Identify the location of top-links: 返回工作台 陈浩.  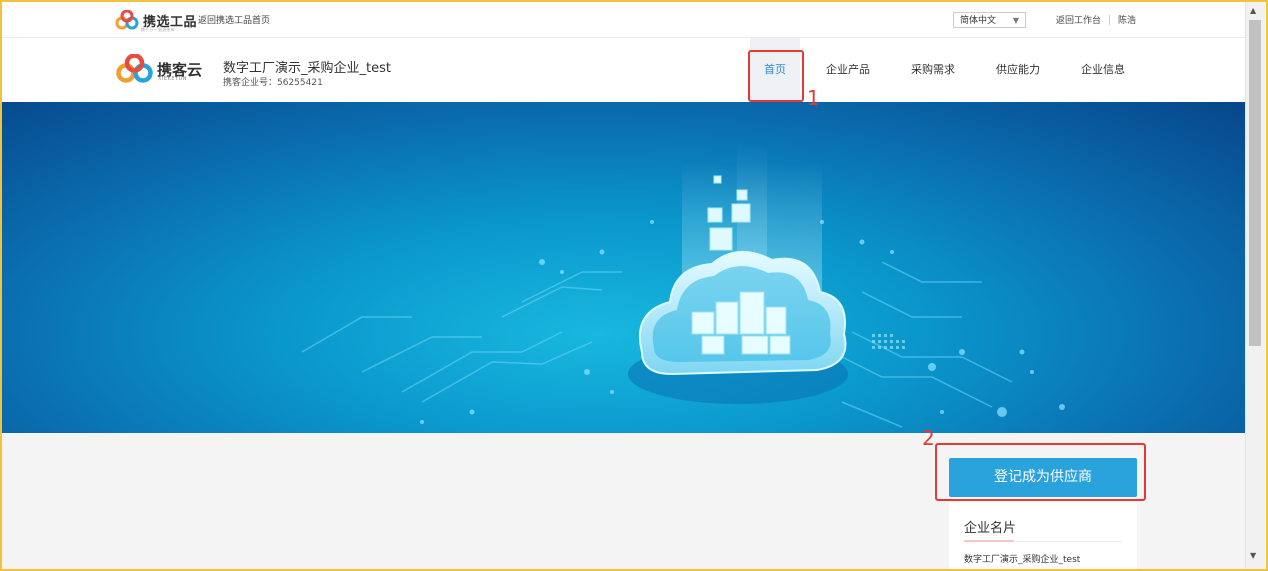
(1096, 19).